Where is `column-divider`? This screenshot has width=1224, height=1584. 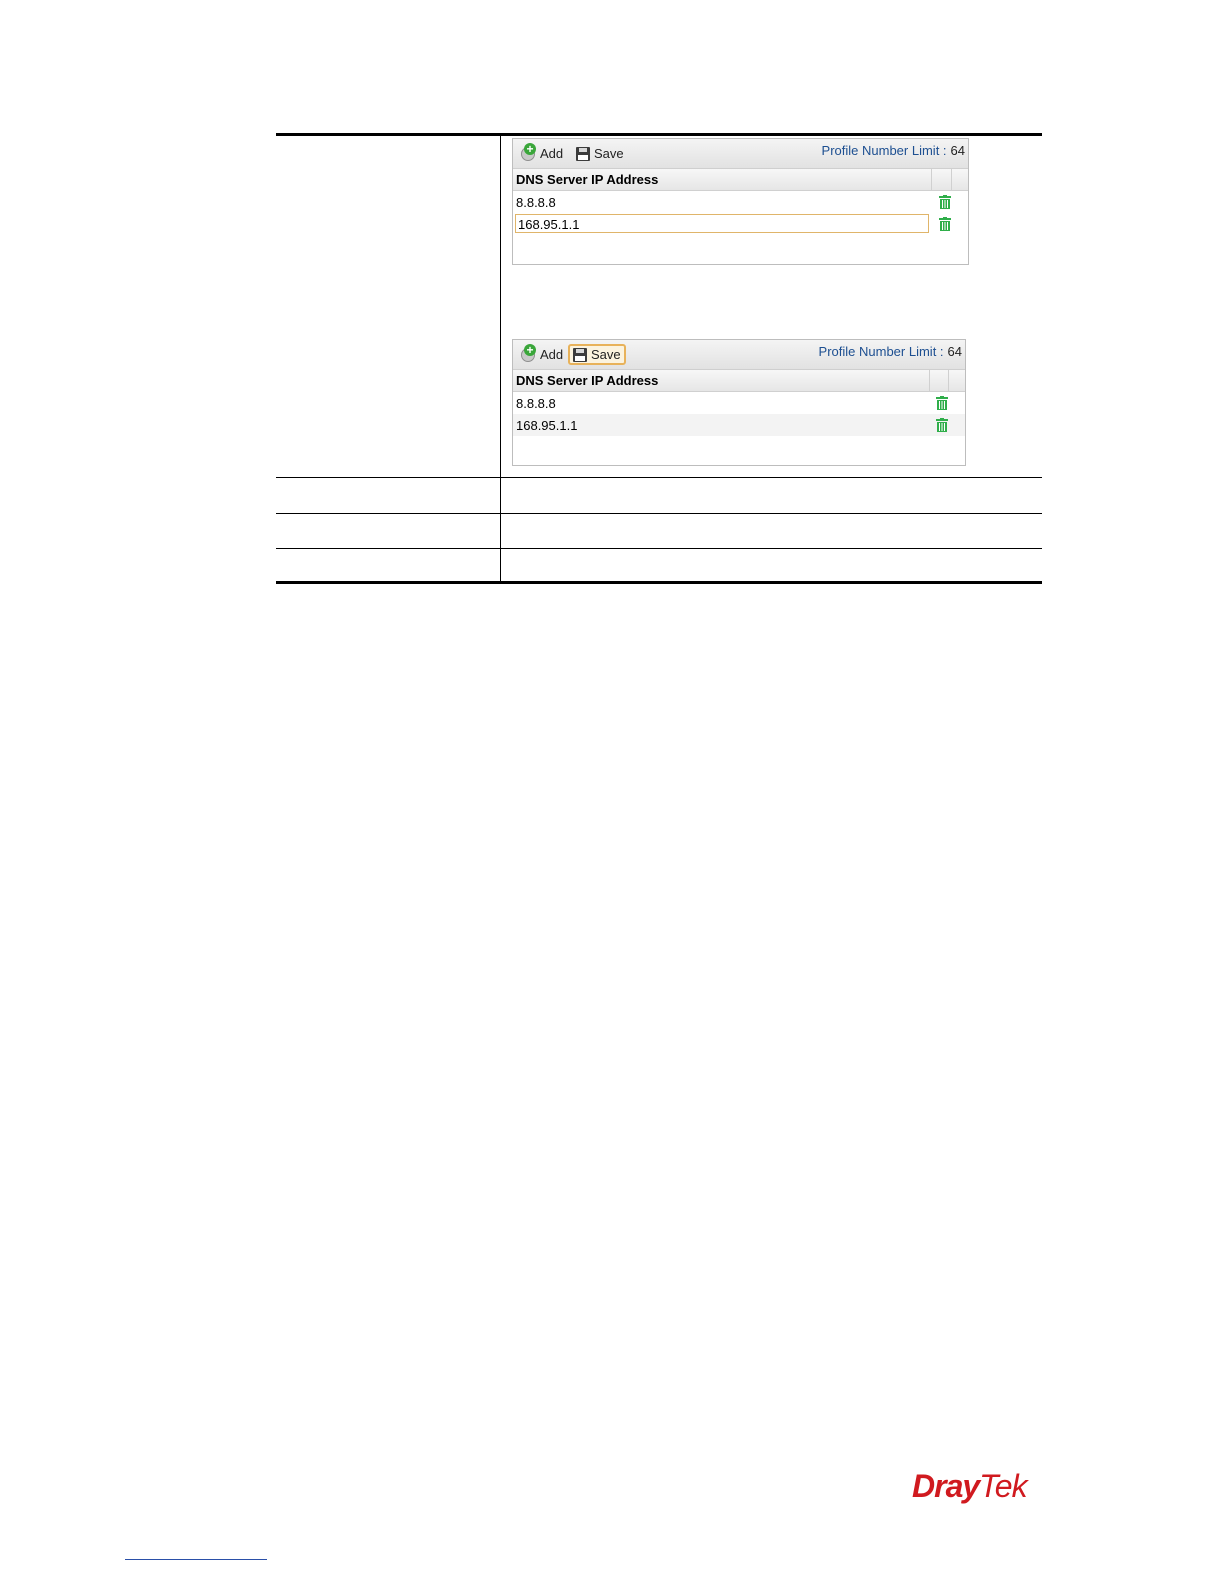
column-divider is located at coordinates (500, 358).